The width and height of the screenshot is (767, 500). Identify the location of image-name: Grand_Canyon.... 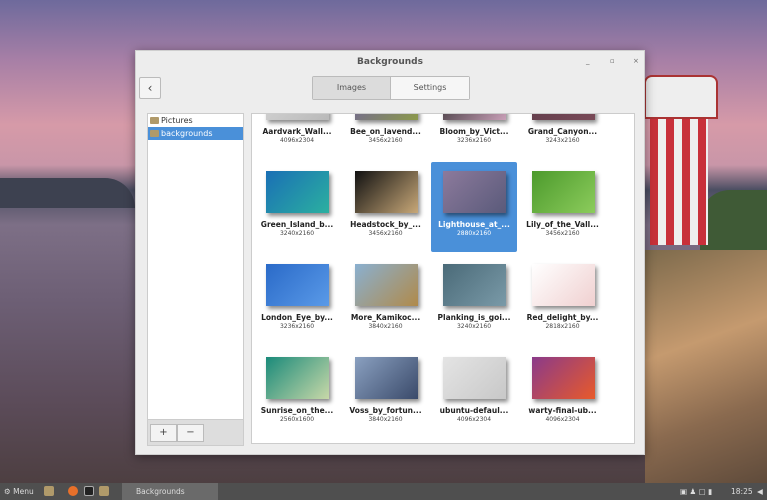
(562, 131).